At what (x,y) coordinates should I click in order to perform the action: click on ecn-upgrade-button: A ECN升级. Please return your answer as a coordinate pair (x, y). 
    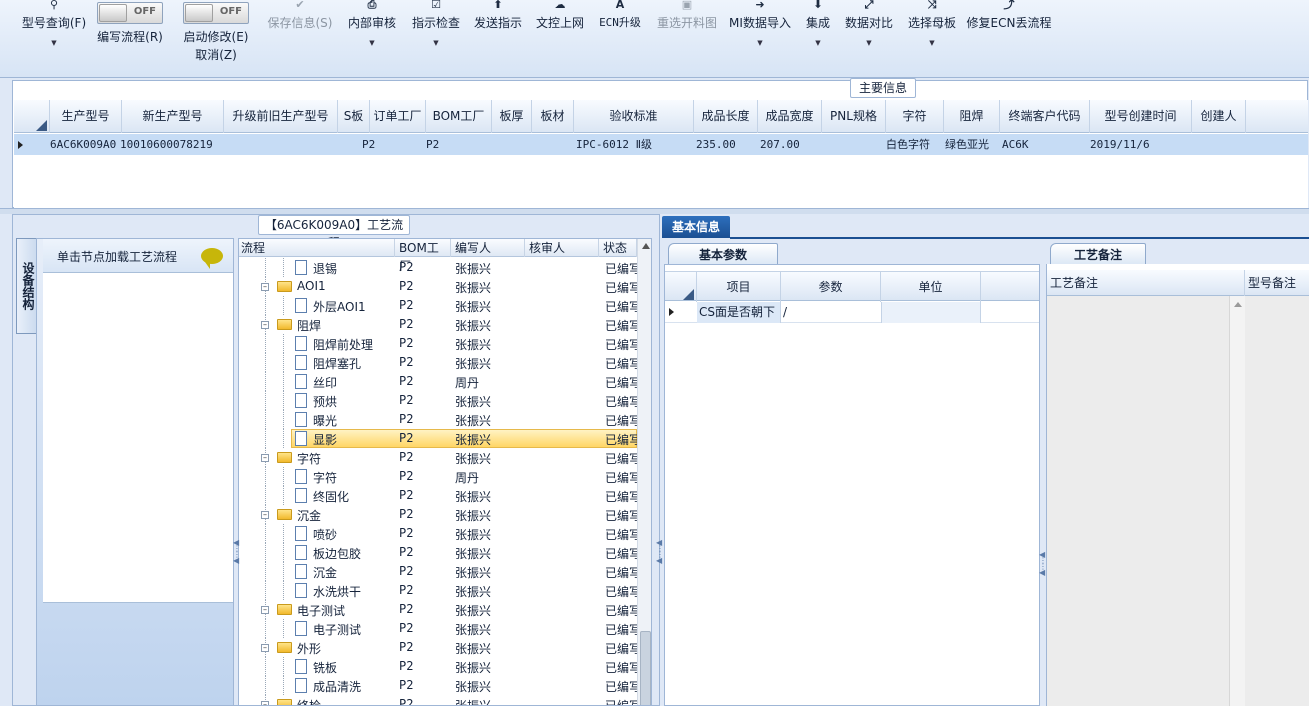
    Looking at the image, I should click on (620, 35).